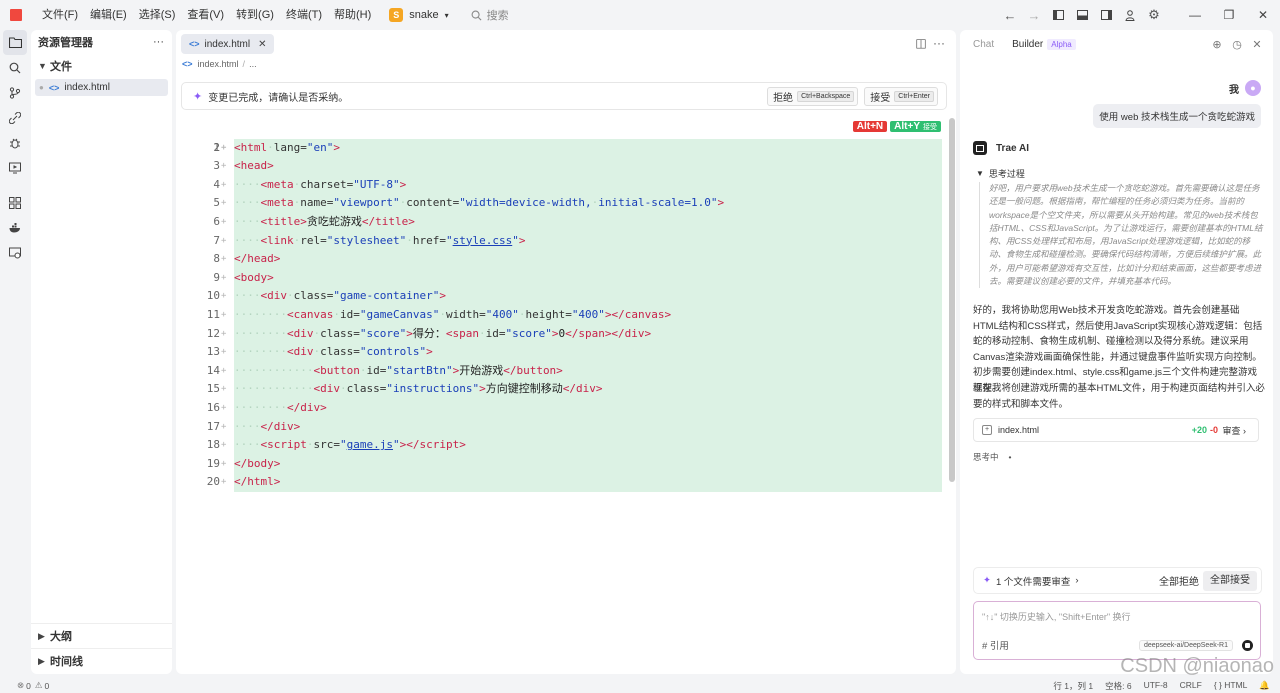 Image resolution: width=1280 pixels, height=693 pixels. Describe the element at coordinates (826, 96) in the screenshot. I see `reject-shortcut: Ctrl+Backspace` at that location.